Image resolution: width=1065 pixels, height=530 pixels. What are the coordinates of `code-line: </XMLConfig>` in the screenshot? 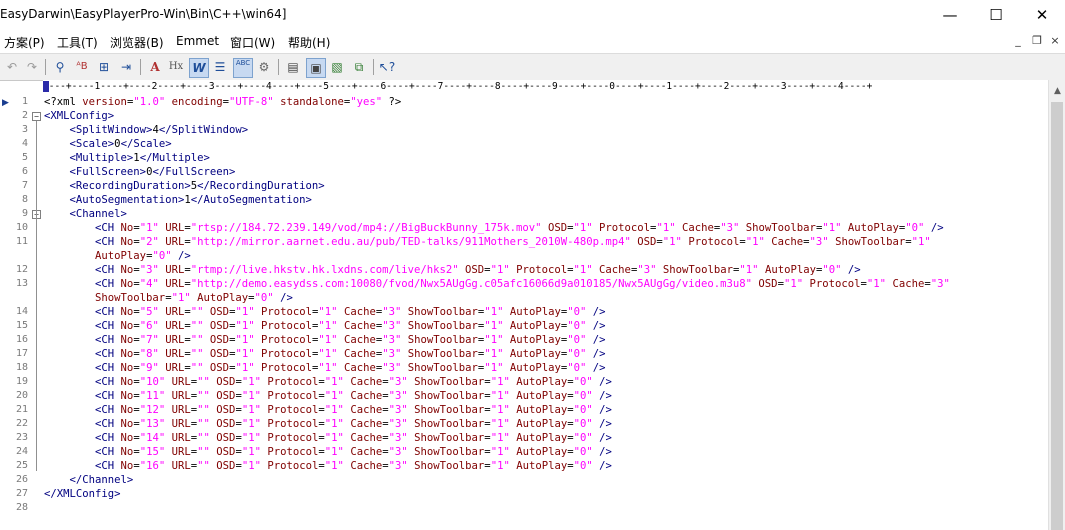 It's located at (544, 494).